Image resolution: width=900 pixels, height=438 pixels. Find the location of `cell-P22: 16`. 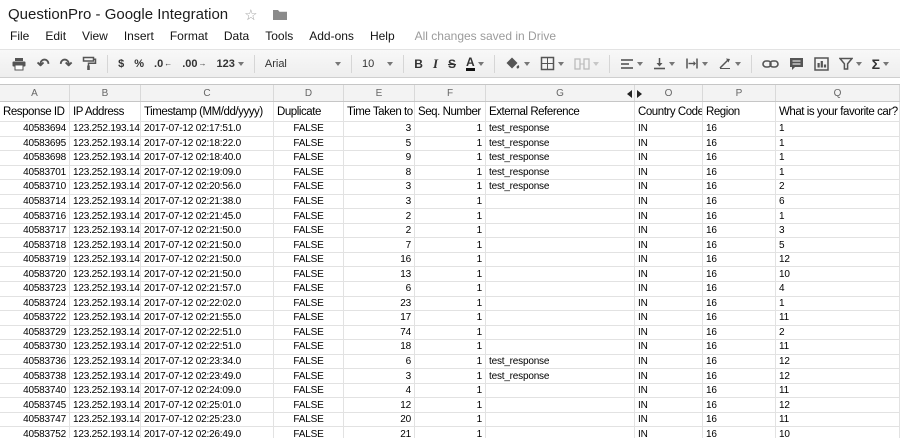

cell-P22: 16 is located at coordinates (739, 420).